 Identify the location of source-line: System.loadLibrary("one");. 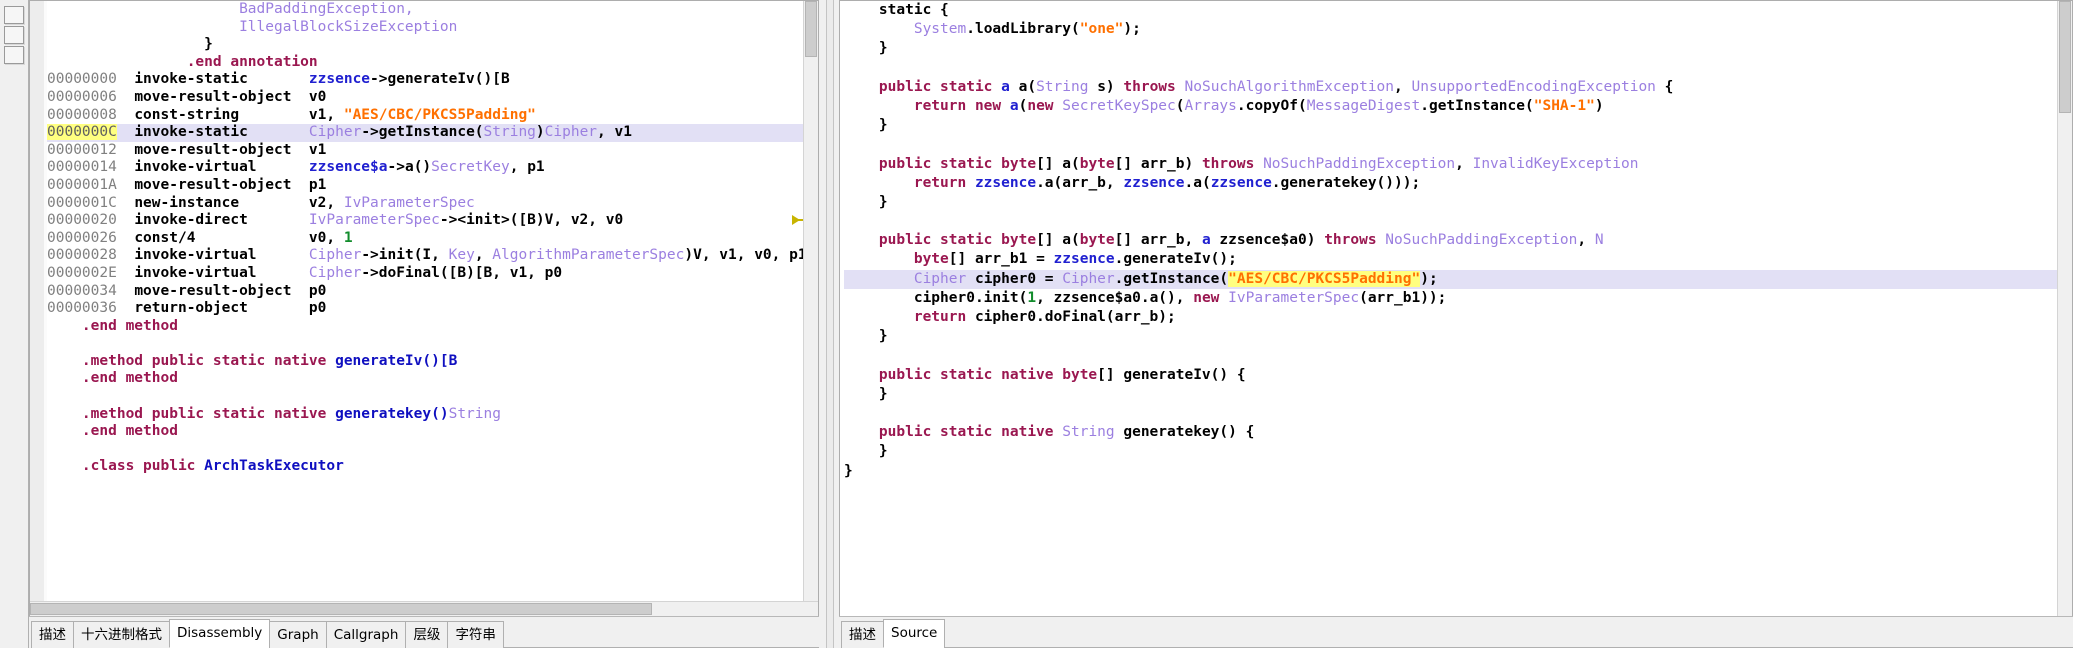
(1451, 29).